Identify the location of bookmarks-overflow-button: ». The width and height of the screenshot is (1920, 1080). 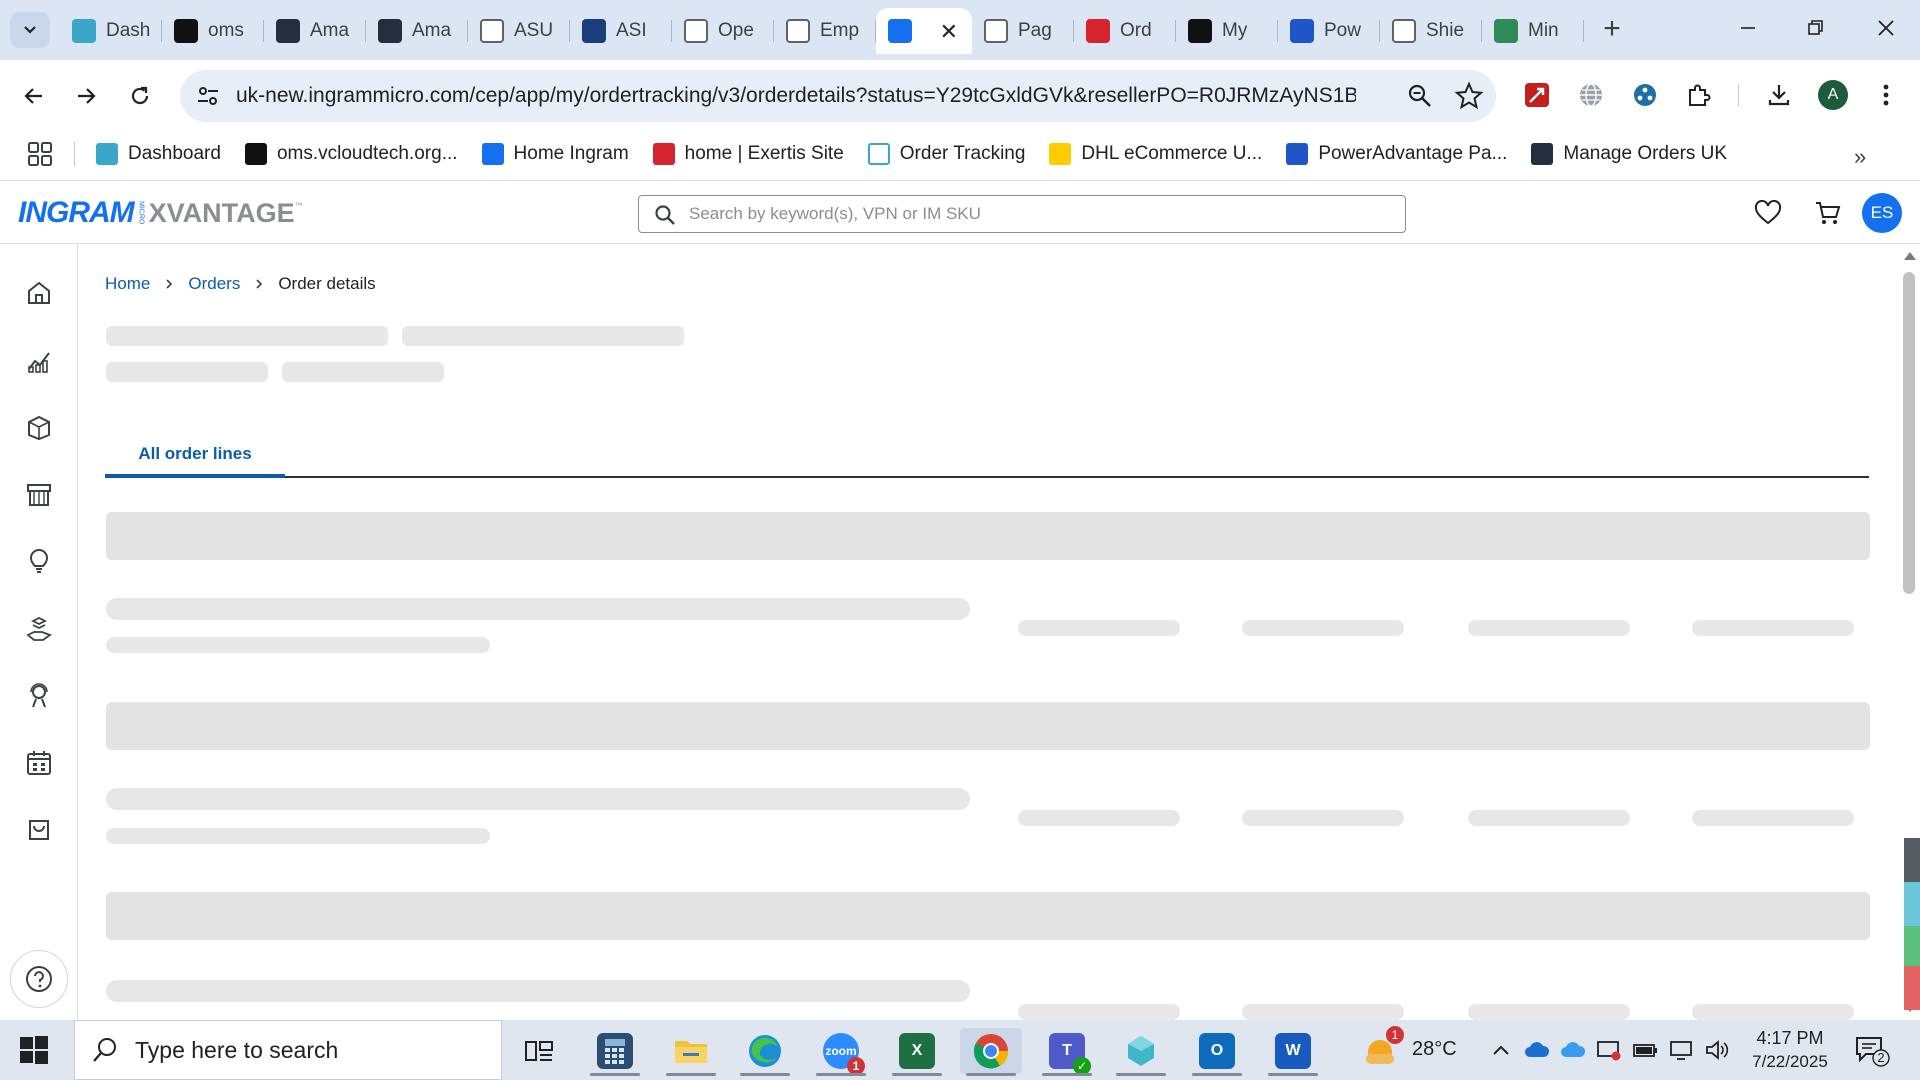
(1860, 157).